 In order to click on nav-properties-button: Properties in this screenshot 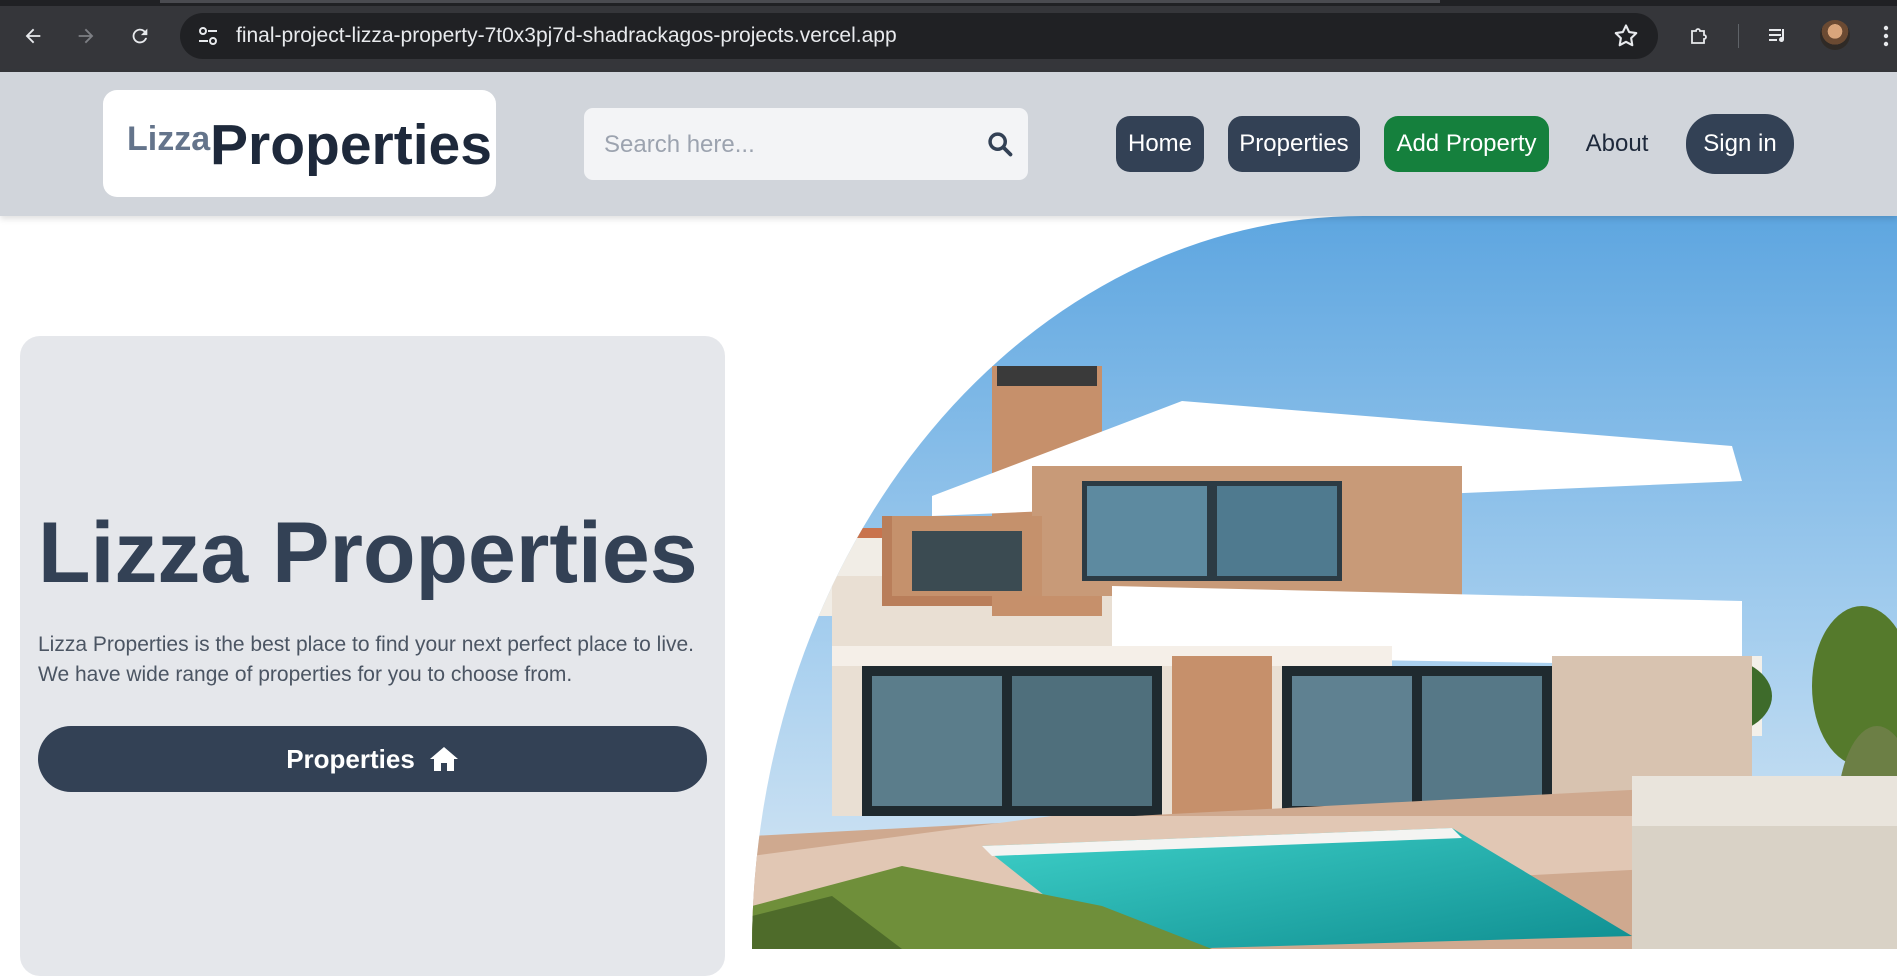, I will do `click(1294, 144)`.